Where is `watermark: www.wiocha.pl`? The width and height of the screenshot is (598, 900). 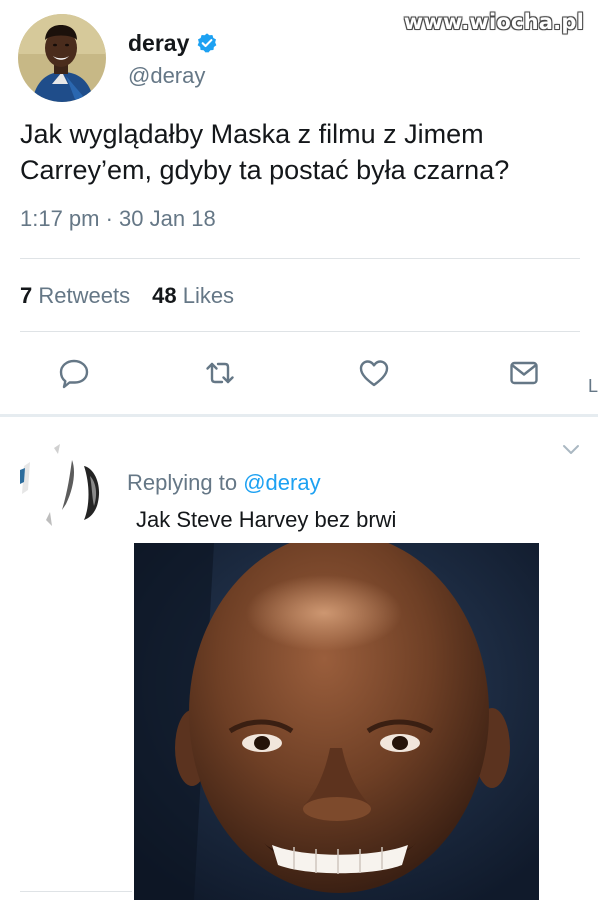
watermark: www.wiocha.pl is located at coordinates (493, 22).